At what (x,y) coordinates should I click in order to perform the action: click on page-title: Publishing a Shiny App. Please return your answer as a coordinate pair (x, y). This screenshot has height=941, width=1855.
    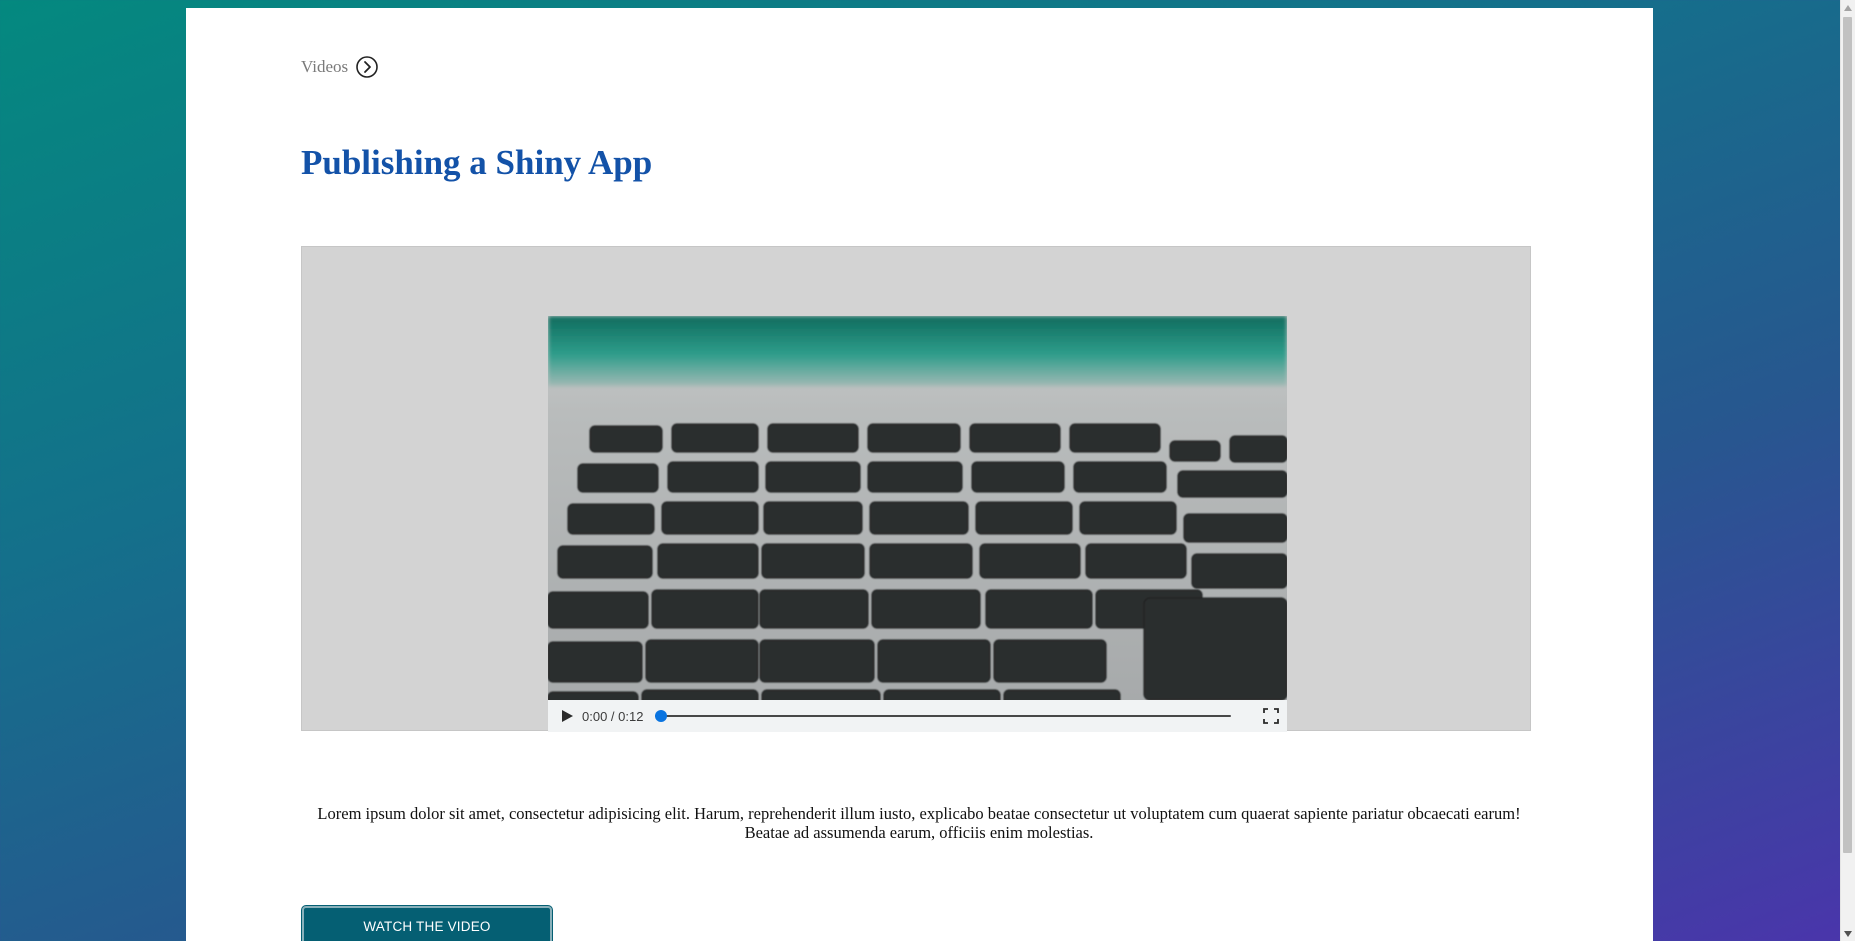
    Looking at the image, I should click on (477, 162).